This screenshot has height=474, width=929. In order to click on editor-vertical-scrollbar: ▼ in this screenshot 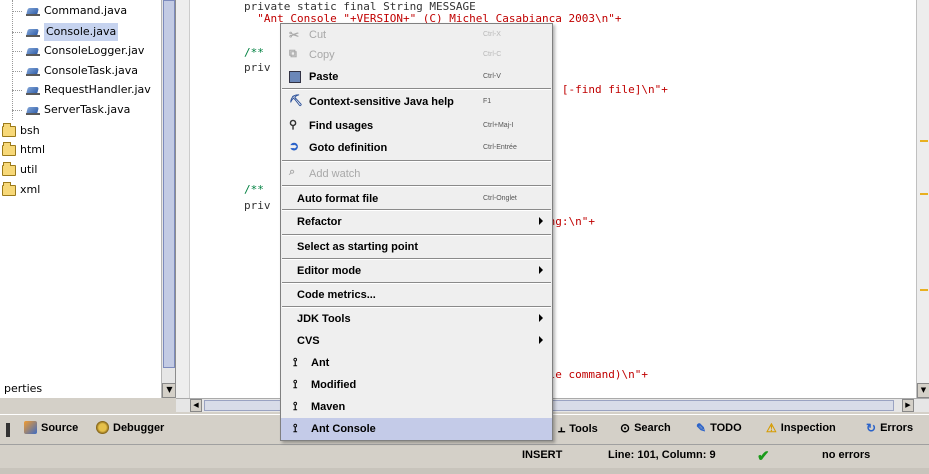, I will do `click(922, 199)`.